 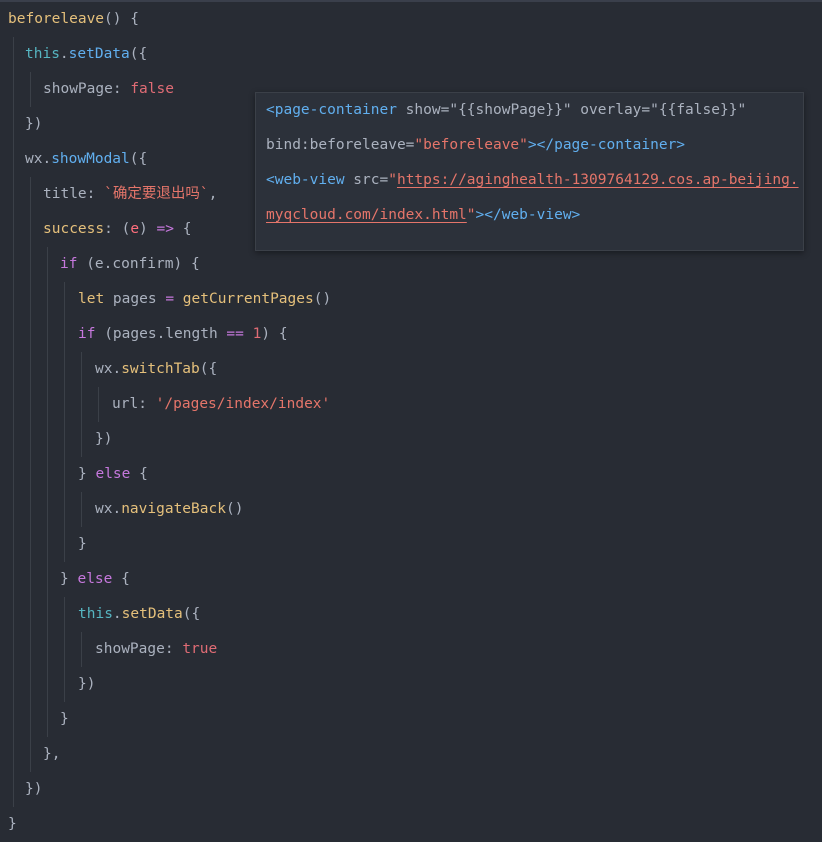 I want to click on code-line-8: if (e.confirm) {, so click(x=130, y=264).